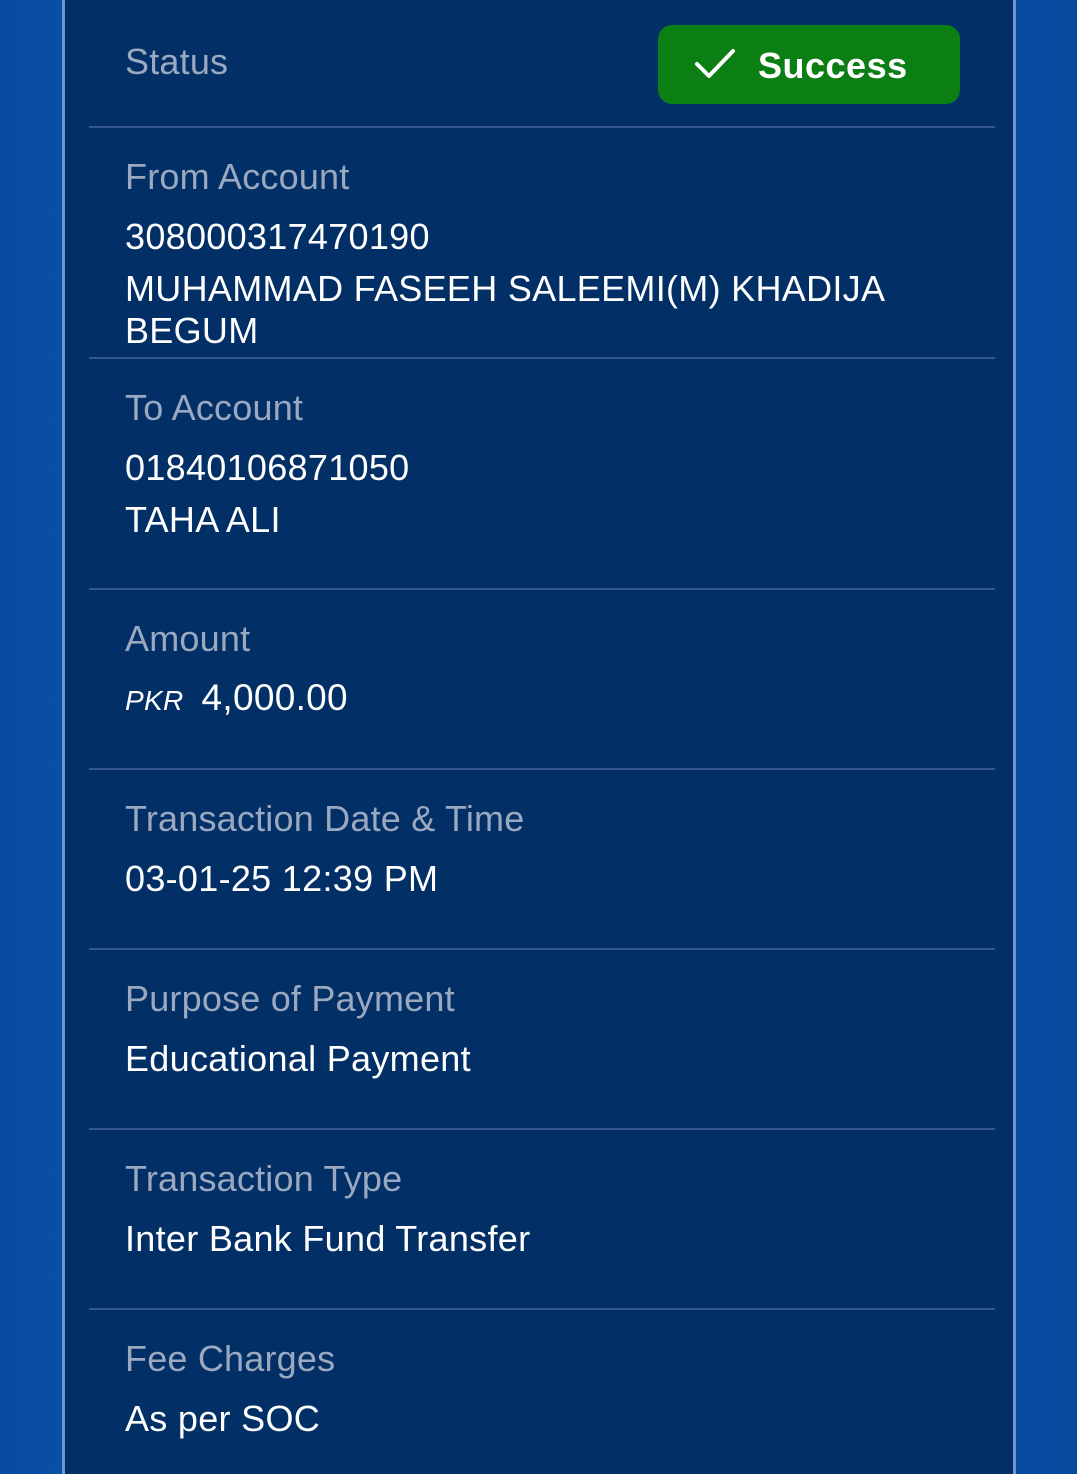 This screenshot has height=1474, width=1077. I want to click on status-badge: Success, so click(809, 64).